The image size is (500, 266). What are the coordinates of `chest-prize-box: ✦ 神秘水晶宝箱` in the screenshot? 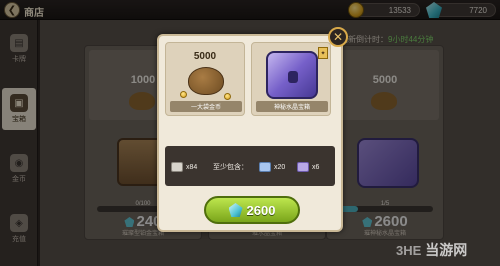 It's located at (291, 79).